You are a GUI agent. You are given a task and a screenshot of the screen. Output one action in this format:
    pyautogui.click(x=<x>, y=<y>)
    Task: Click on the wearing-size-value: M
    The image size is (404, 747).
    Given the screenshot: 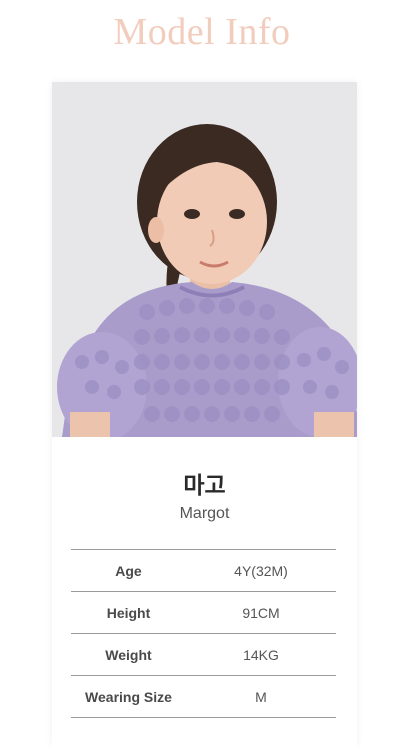 What is the action you would take?
    pyautogui.click(x=261, y=696)
    